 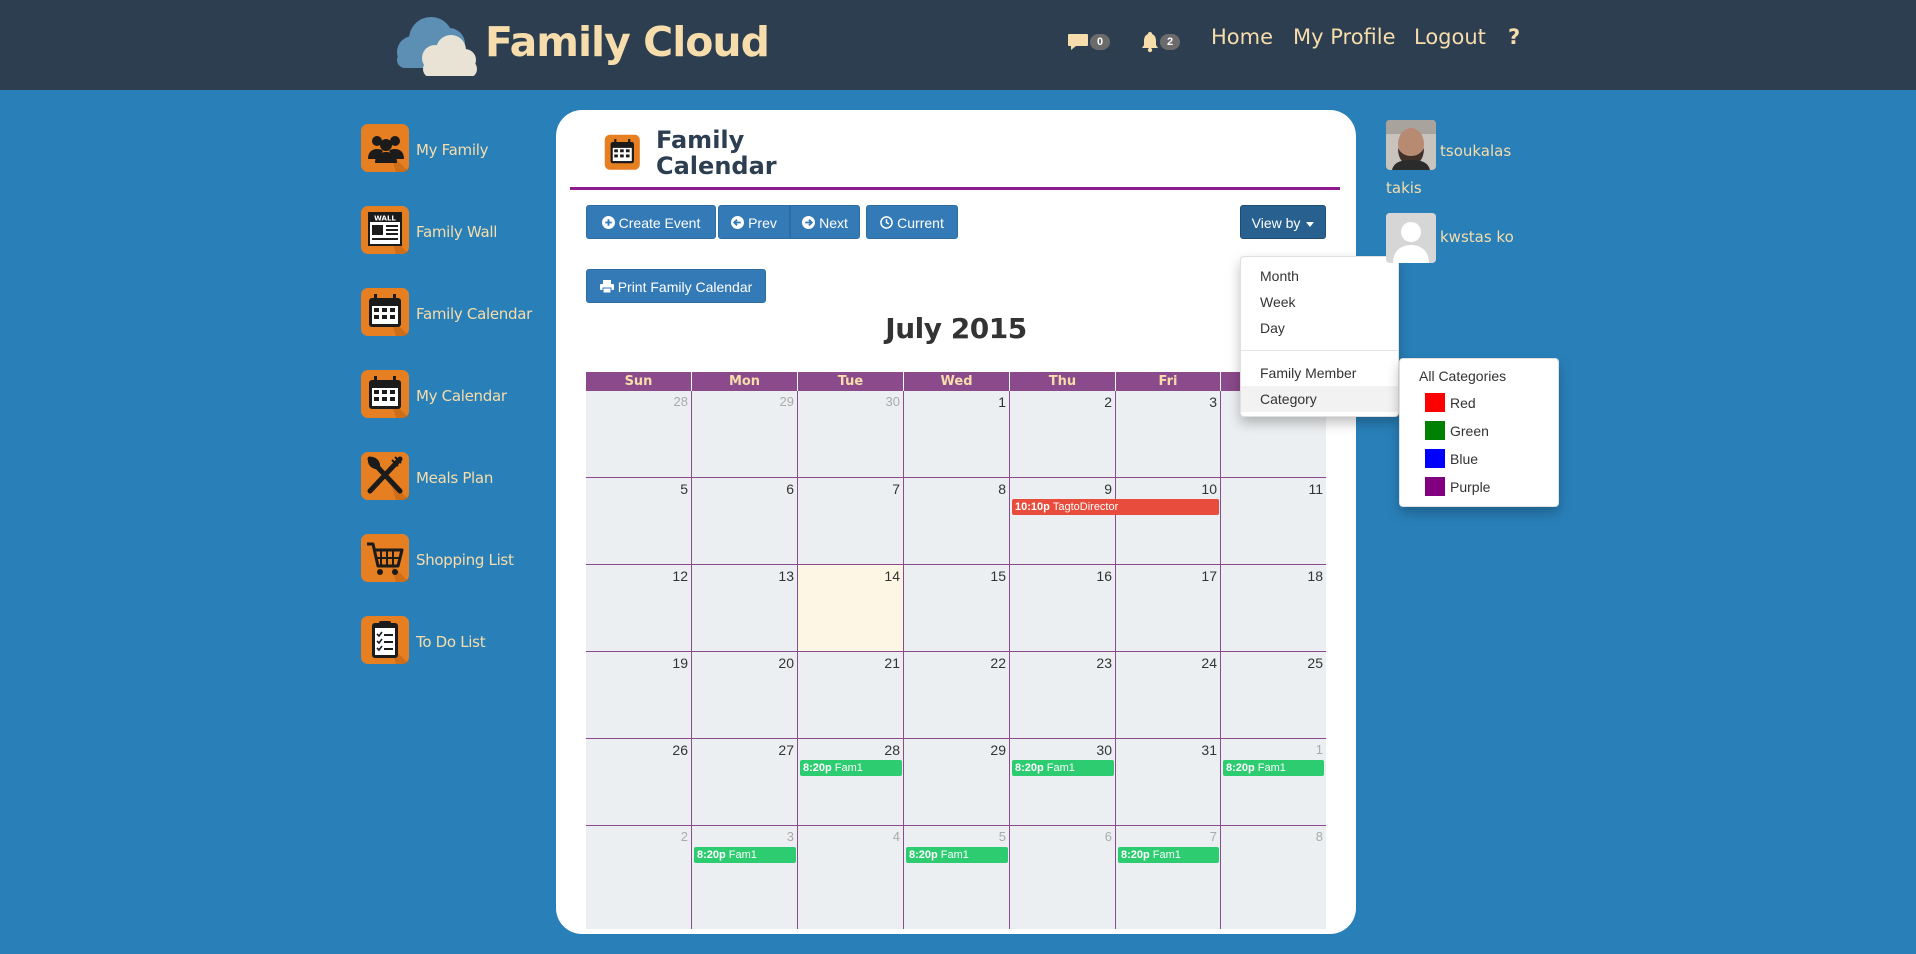 I want to click on day-number: 13, so click(x=786, y=576).